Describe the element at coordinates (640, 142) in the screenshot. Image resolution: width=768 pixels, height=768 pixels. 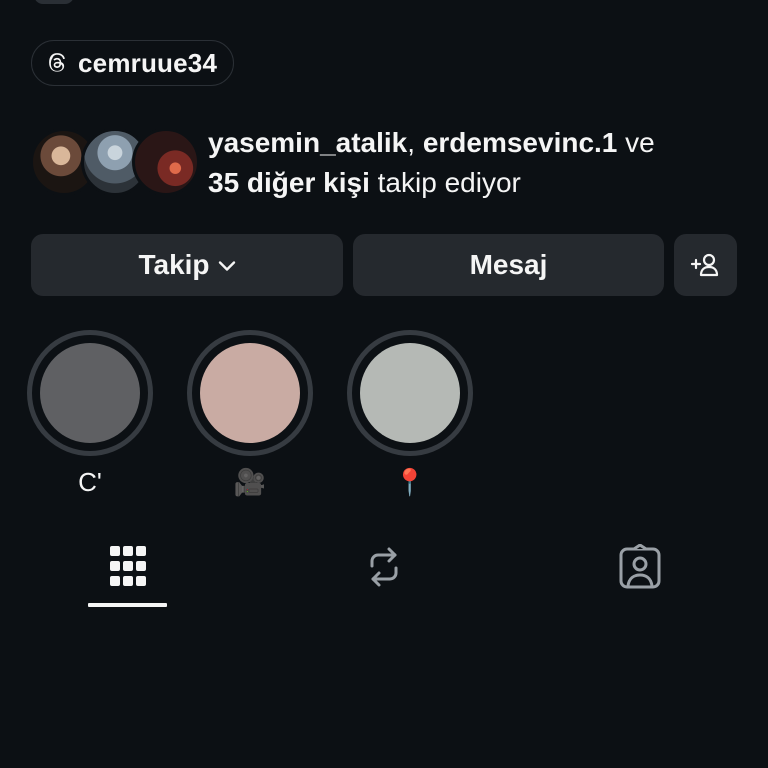
I see `conjunction: ve` at that location.